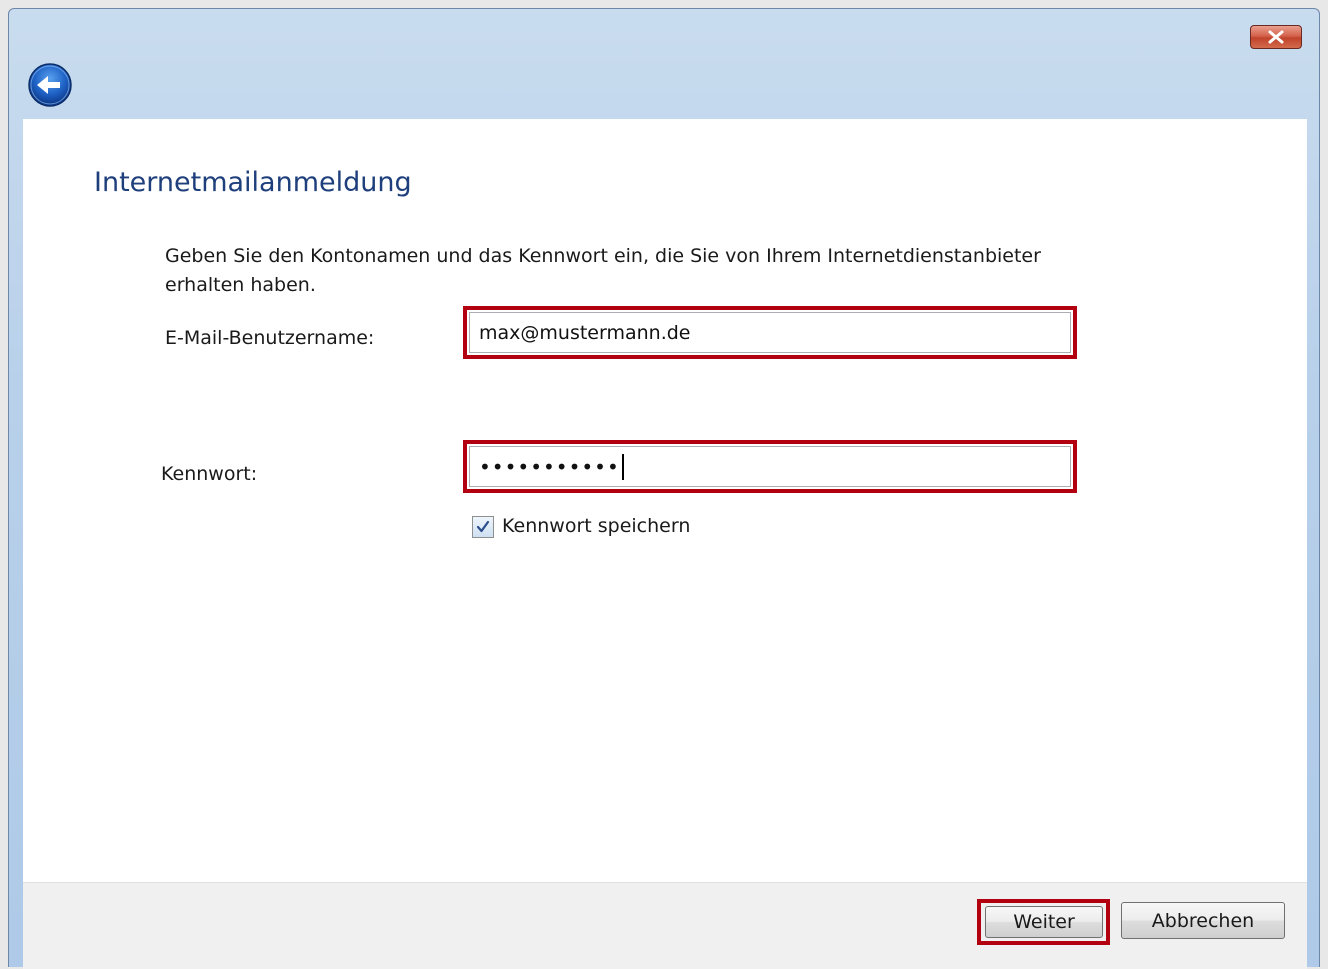  I want to click on close-icon, so click(1276, 37).